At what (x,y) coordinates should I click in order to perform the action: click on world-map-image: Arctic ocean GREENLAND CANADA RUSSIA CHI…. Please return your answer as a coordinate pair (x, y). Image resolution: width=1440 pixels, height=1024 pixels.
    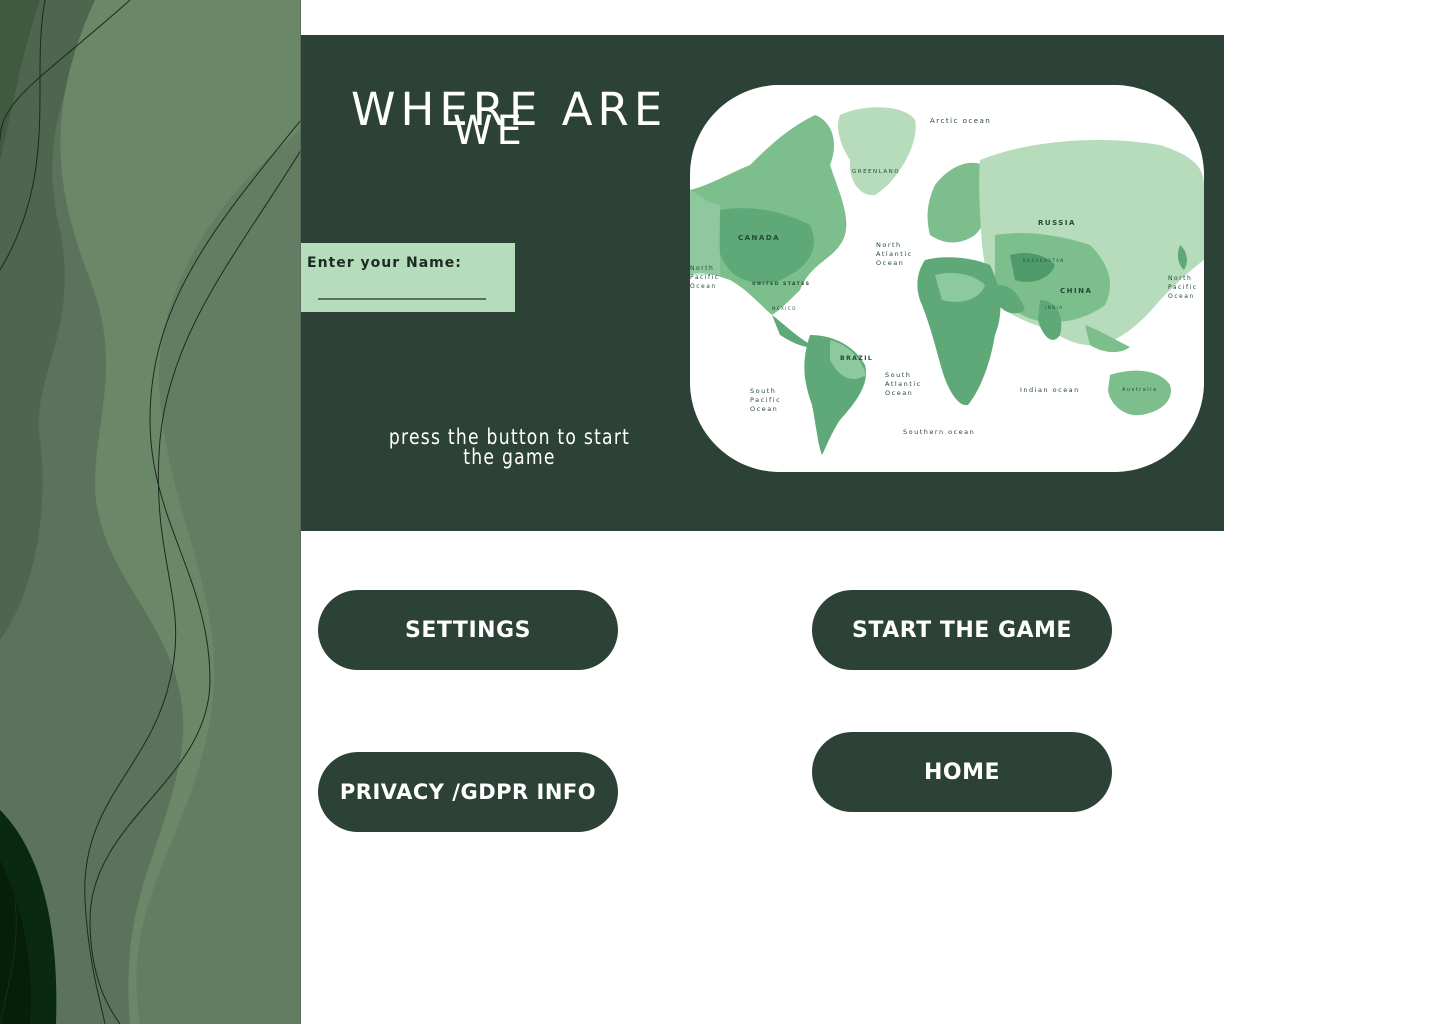
    Looking at the image, I should click on (947, 278).